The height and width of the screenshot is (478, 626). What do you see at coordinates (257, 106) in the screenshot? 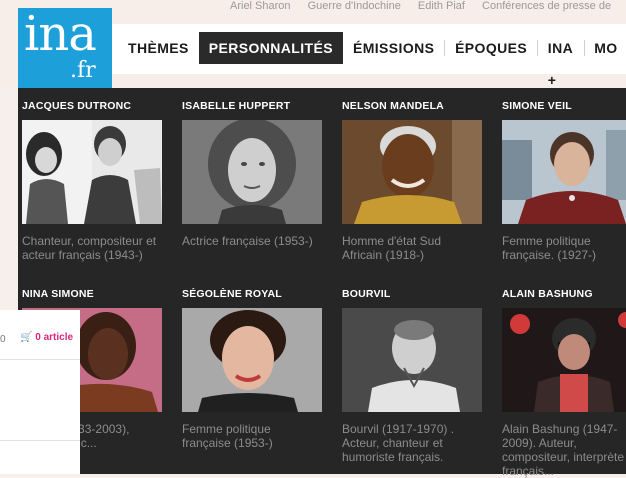
I see `personality-name: ISABELLE HUPPERT` at bounding box center [257, 106].